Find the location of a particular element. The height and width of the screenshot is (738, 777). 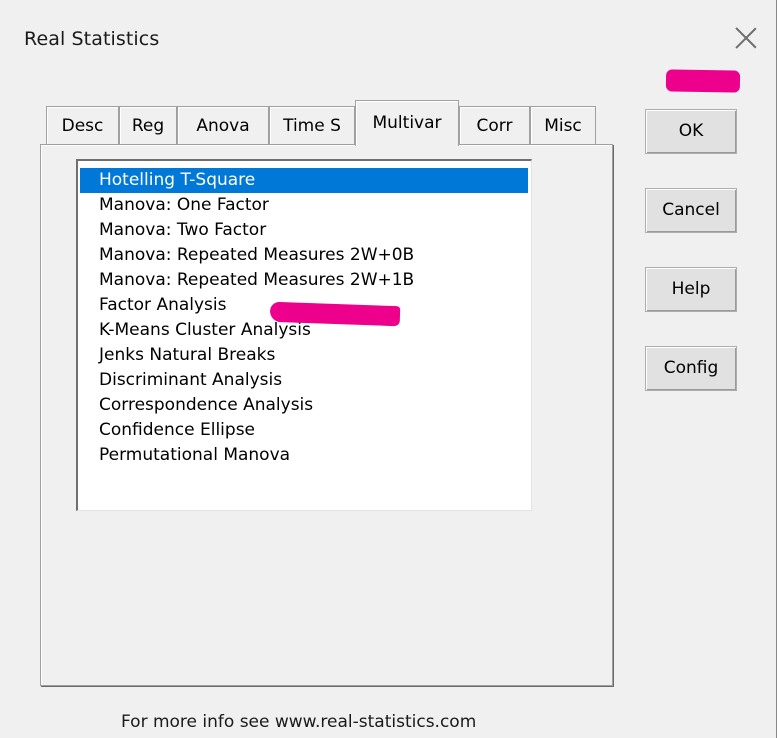

list-item: Permutational Manova is located at coordinates (304, 455).